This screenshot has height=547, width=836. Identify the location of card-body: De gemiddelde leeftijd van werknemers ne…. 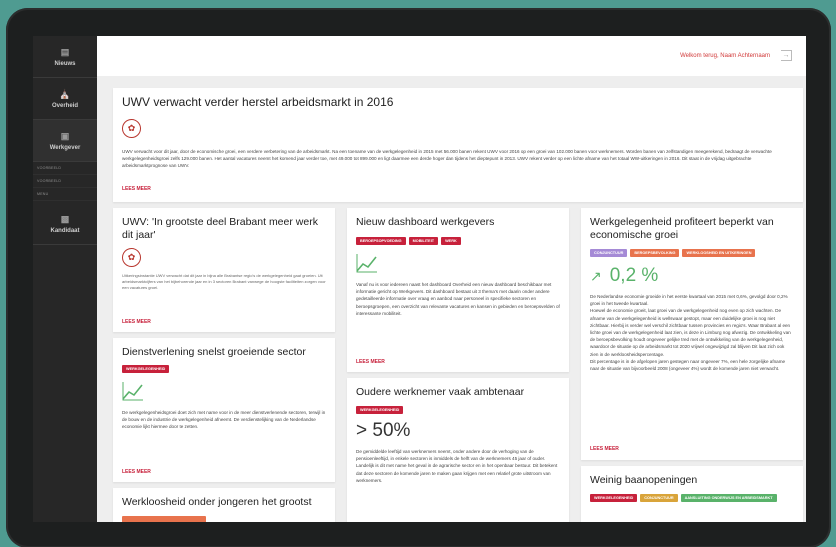
(457, 466).